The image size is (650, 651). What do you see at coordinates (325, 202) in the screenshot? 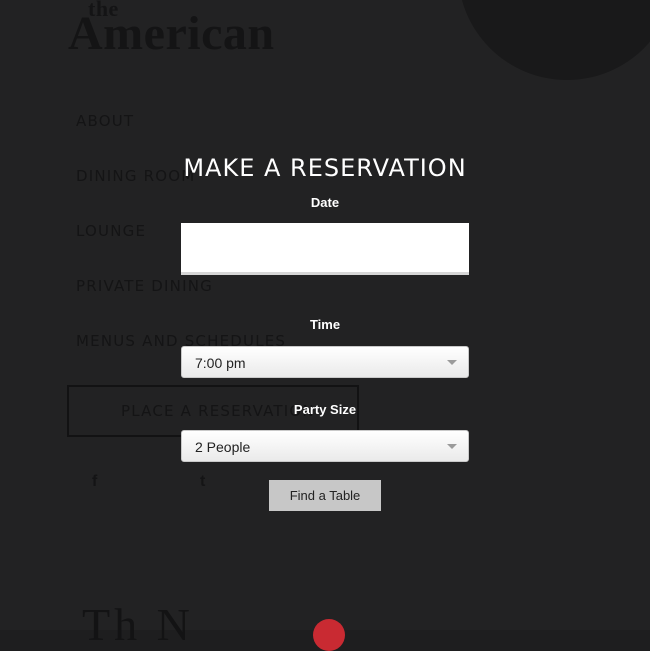
I see `date-label: Date` at bounding box center [325, 202].